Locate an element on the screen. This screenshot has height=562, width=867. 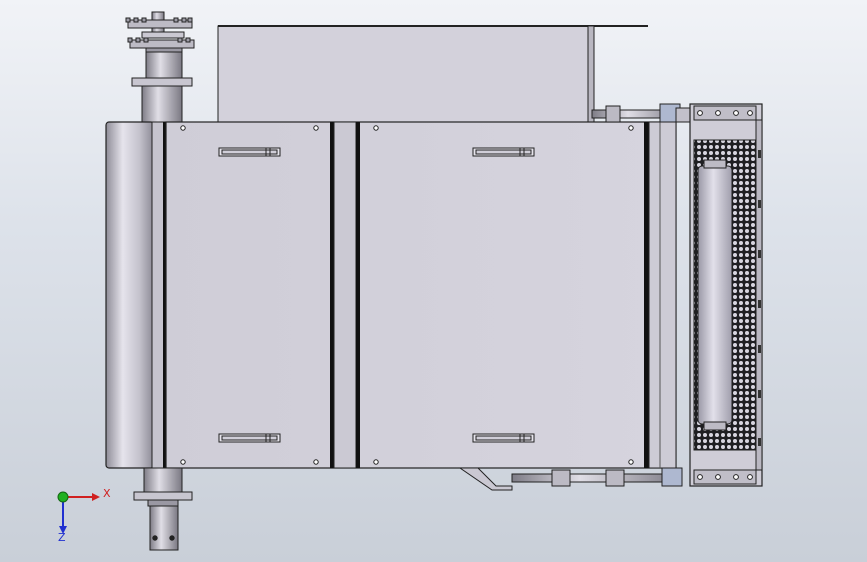
handle-bottom-left is located at coordinates (249, 438).